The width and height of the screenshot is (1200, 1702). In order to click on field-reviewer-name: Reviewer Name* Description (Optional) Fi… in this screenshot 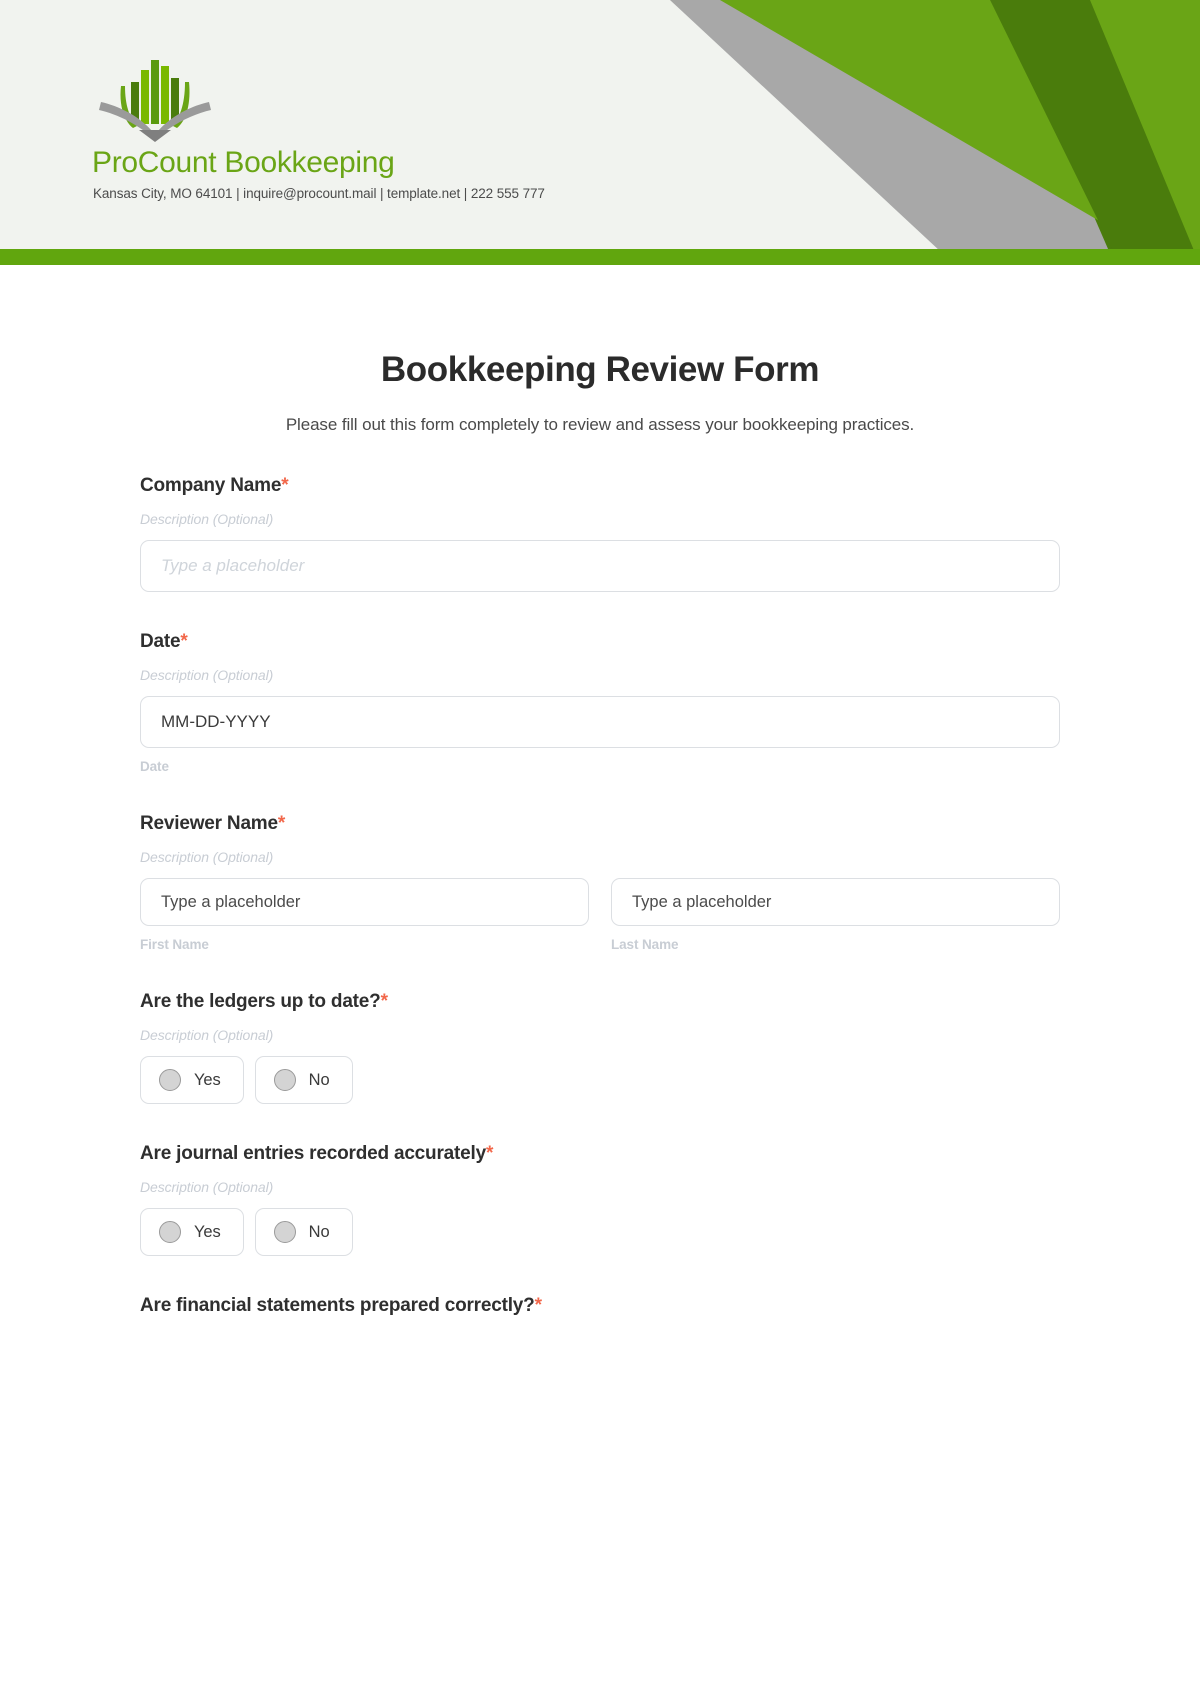, I will do `click(600, 882)`.